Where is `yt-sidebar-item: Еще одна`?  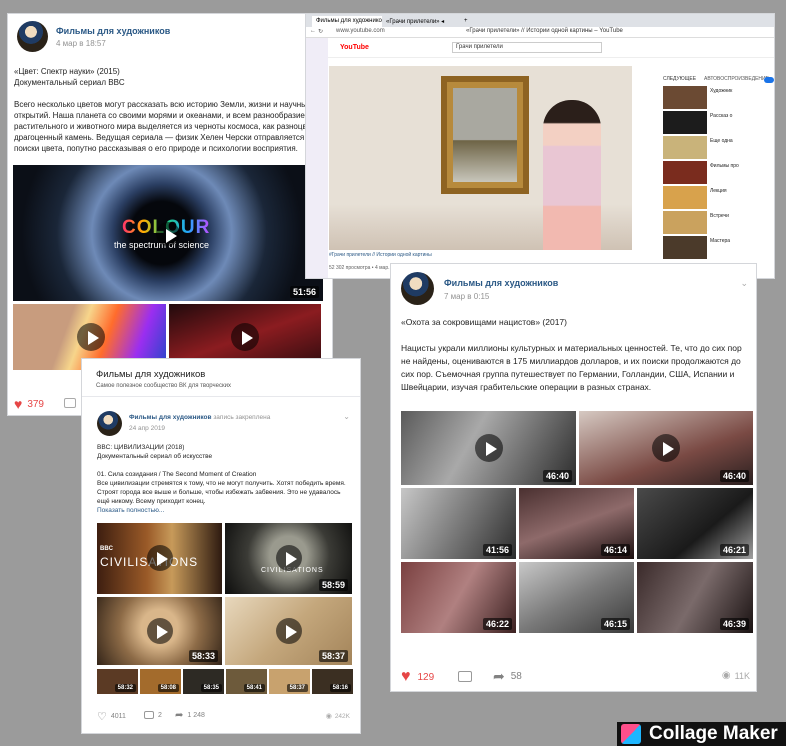 yt-sidebar-item: Еще одна is located at coordinates (718, 147).